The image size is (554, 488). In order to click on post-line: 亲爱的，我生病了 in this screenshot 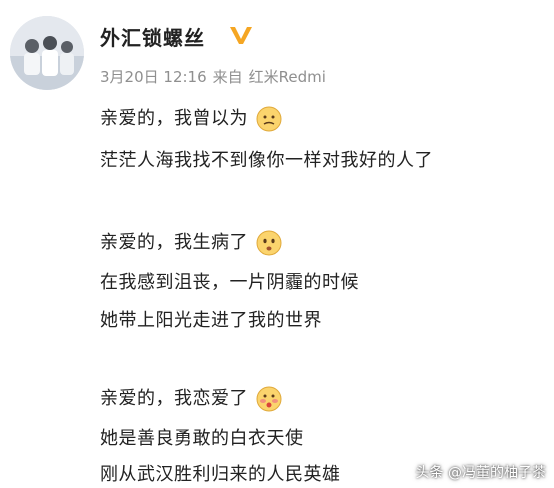, I will do `click(191, 242)`.